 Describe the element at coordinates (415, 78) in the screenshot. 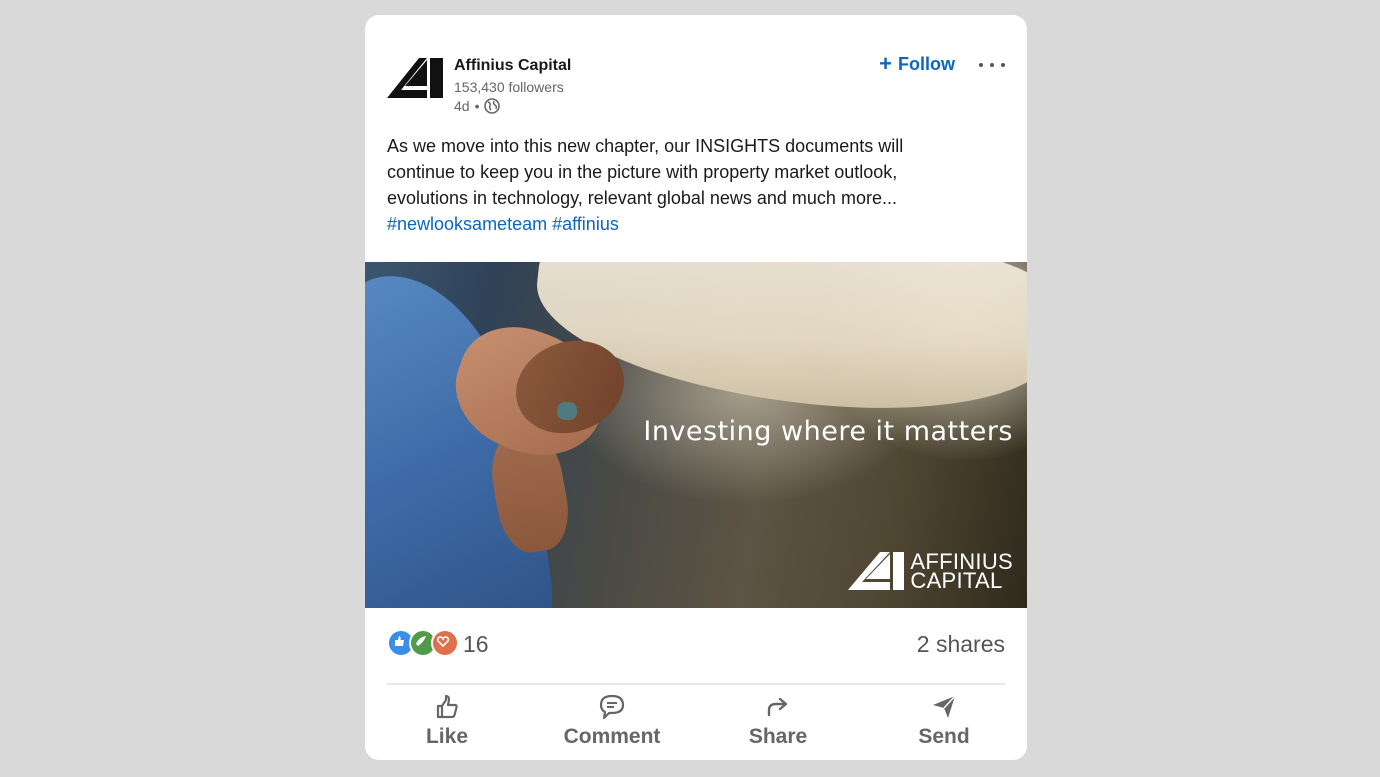

I see `company-logo` at that location.